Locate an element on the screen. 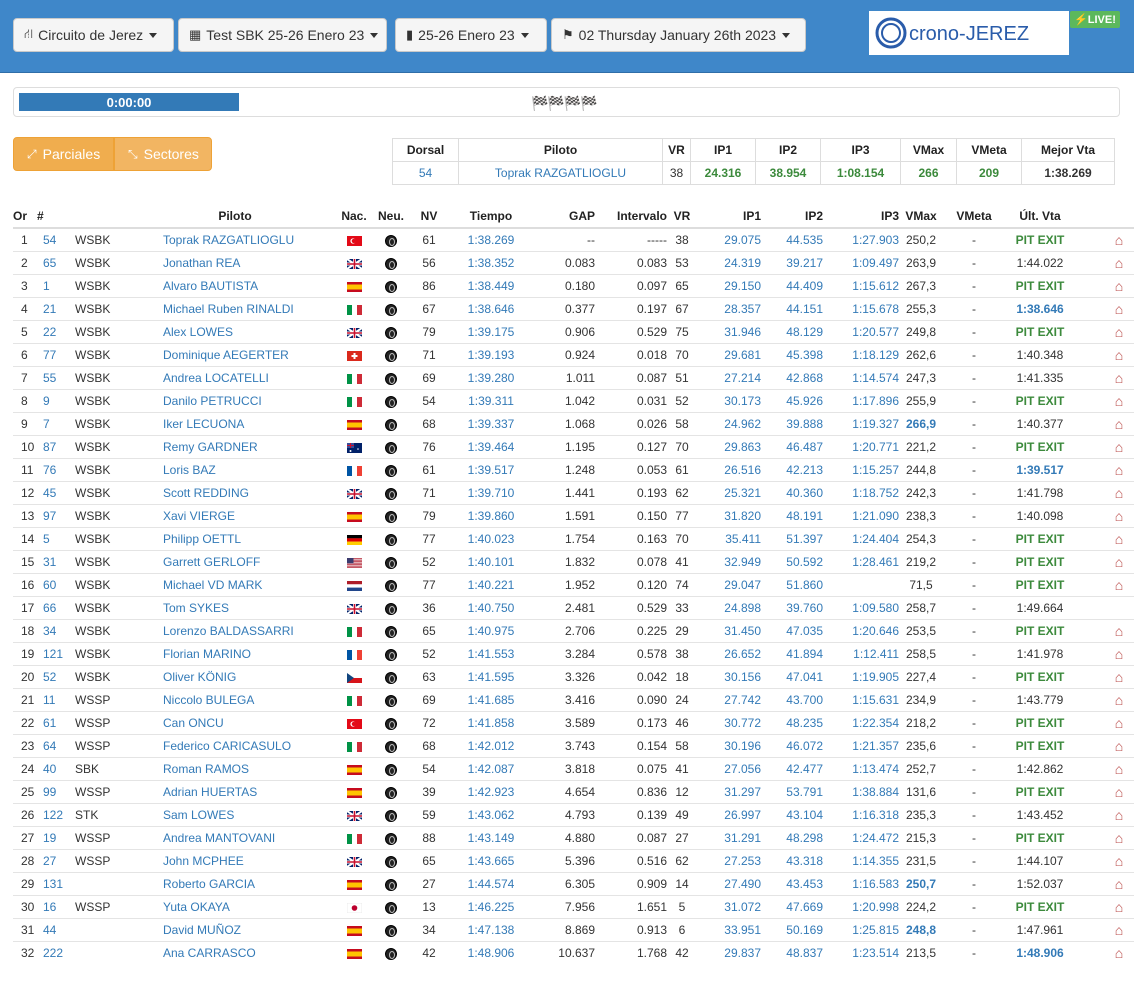 Image resolution: width=1134 pixels, height=995 pixels. ip1-cell: 29.863 is located at coordinates (729, 447).